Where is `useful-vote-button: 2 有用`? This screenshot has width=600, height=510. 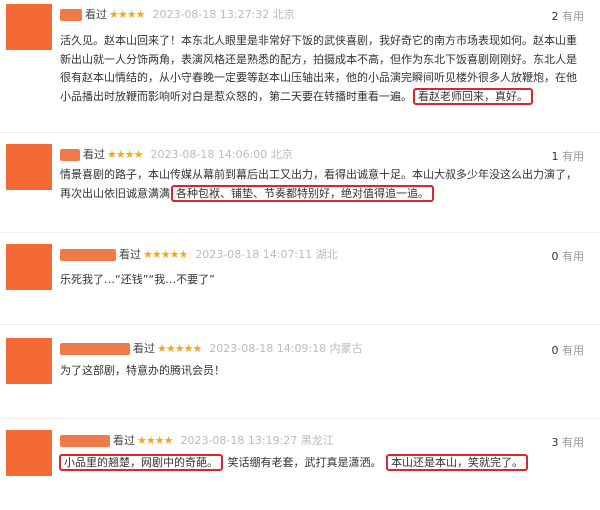 useful-vote-button: 2 有用 is located at coordinates (568, 16).